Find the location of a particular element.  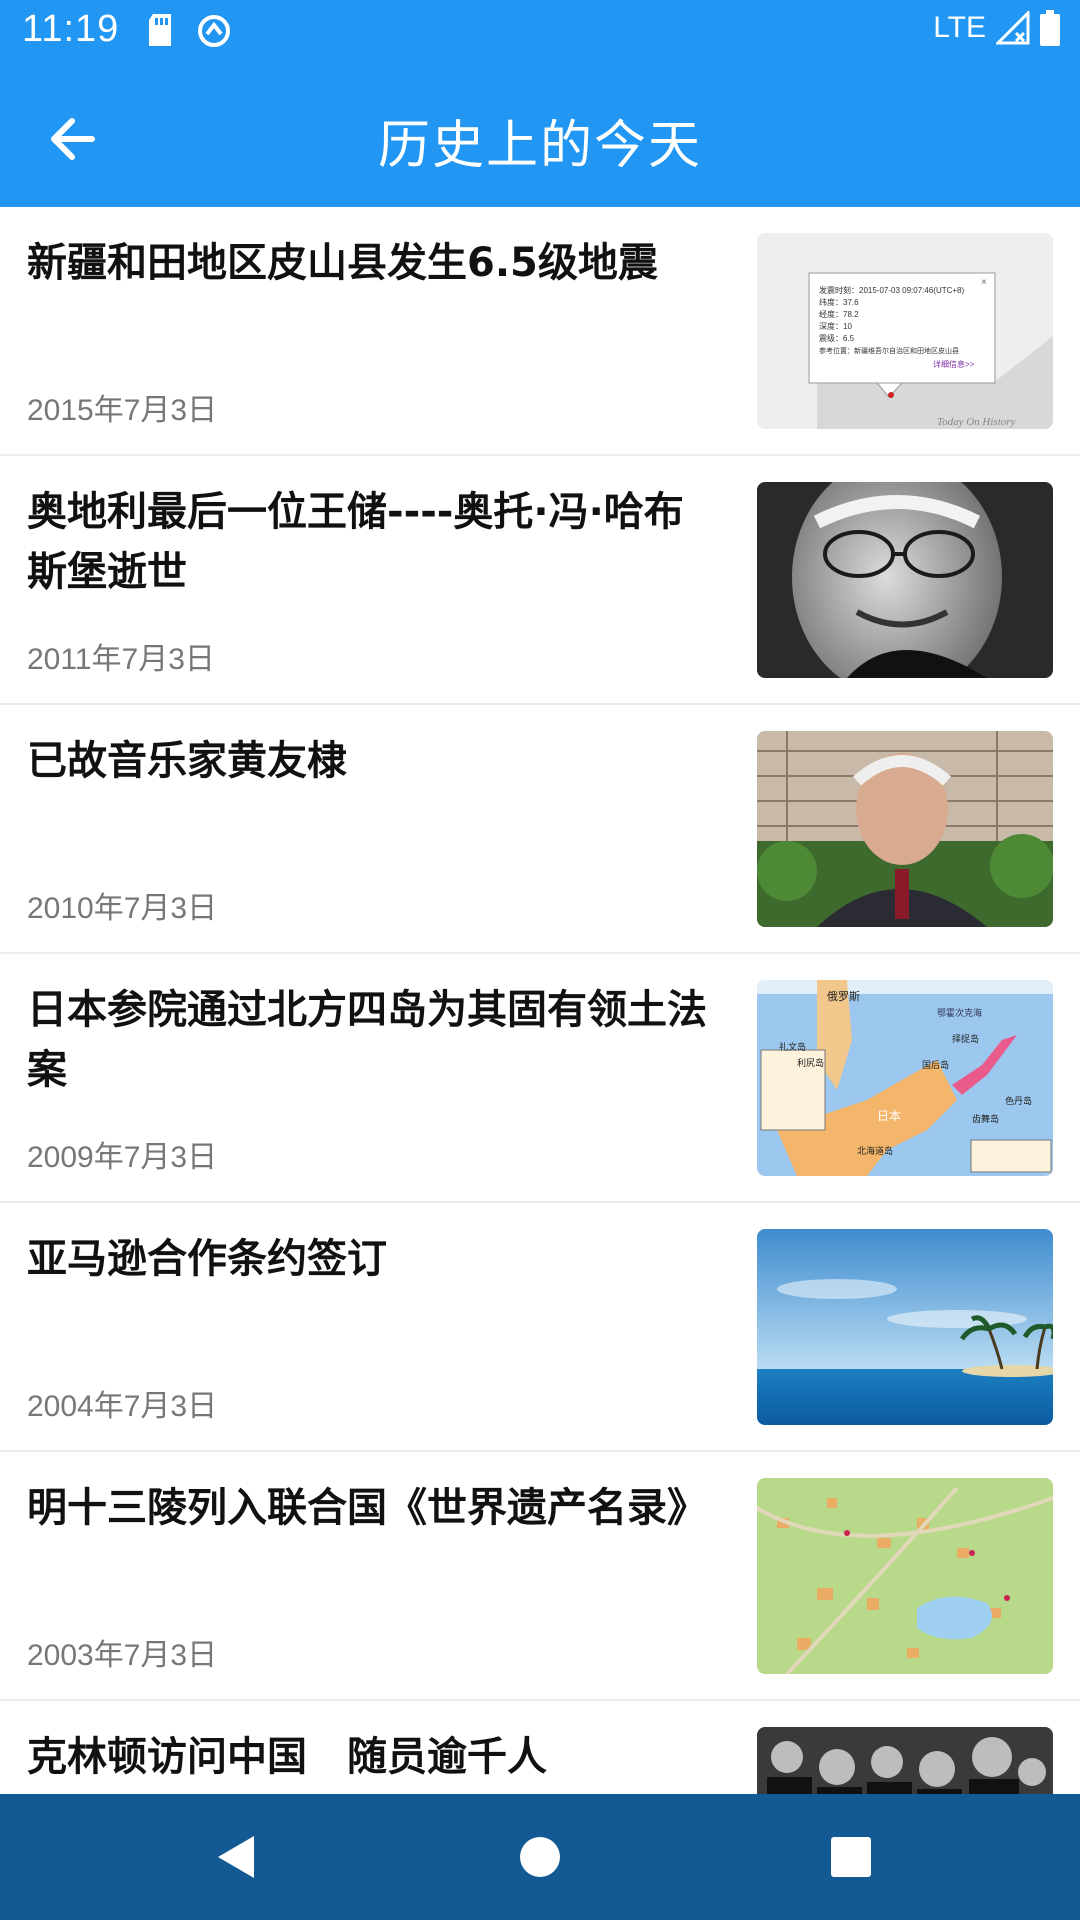

list-item: 明十三陵列入联合国《世界遗产名录》 2003年7月3日 is located at coordinates (540, 1576).